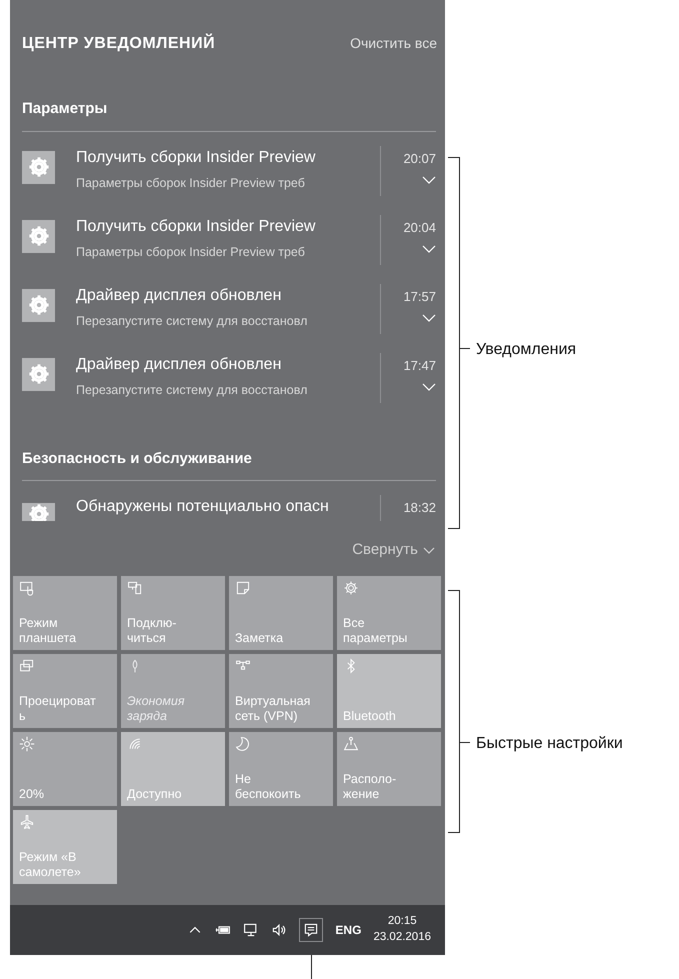  Describe the element at coordinates (351, 588) in the screenshot. I see `settings-icon` at that location.